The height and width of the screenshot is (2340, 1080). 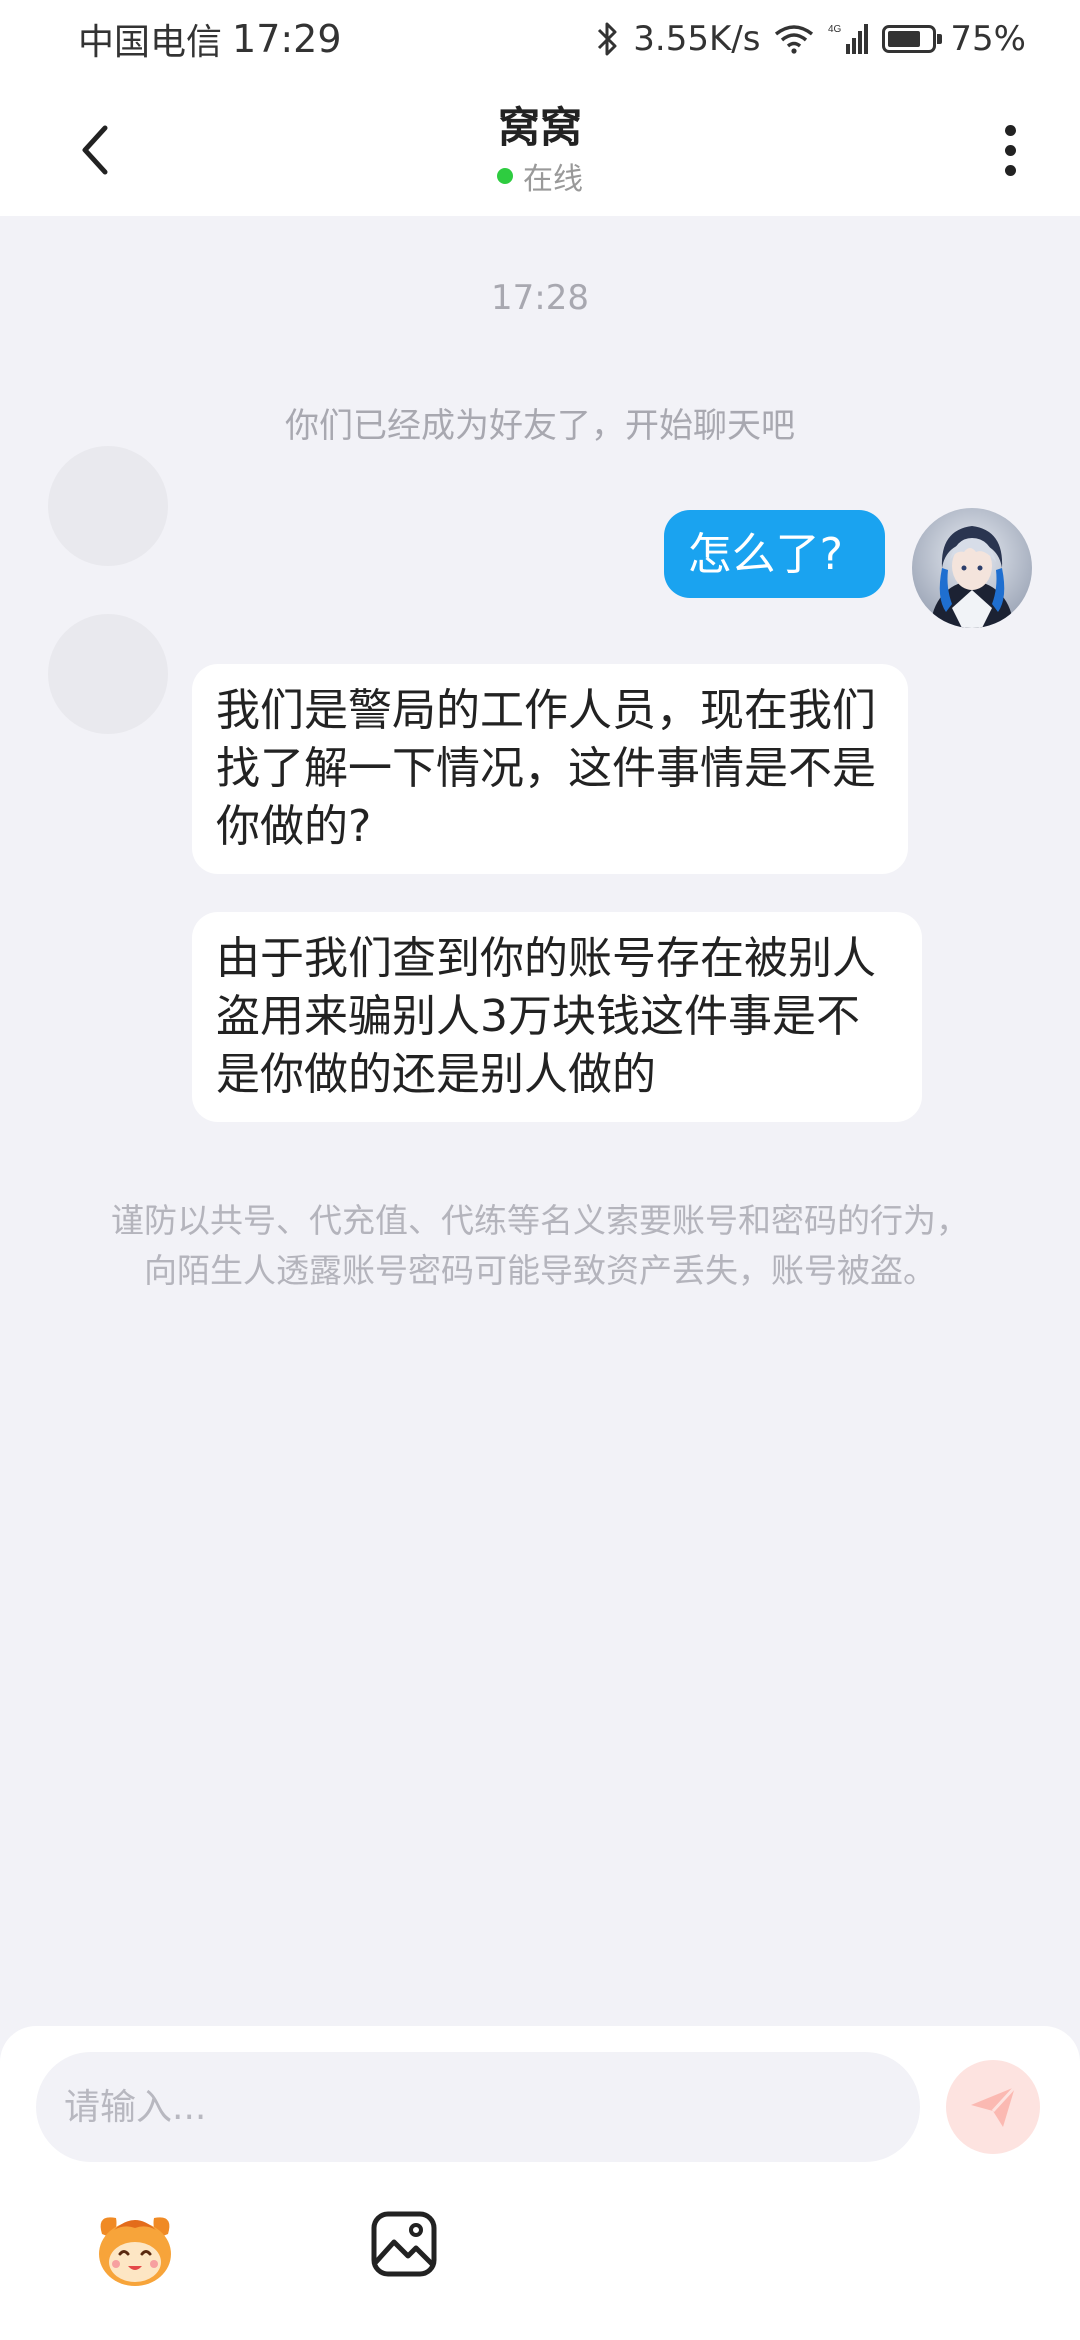 I want to click on message-timestamp: 17:28, so click(x=540, y=298).